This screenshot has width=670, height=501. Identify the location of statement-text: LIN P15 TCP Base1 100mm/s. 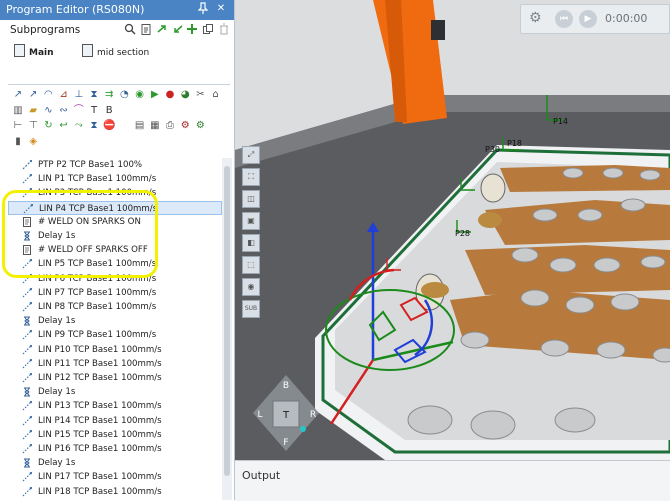
(100, 434).